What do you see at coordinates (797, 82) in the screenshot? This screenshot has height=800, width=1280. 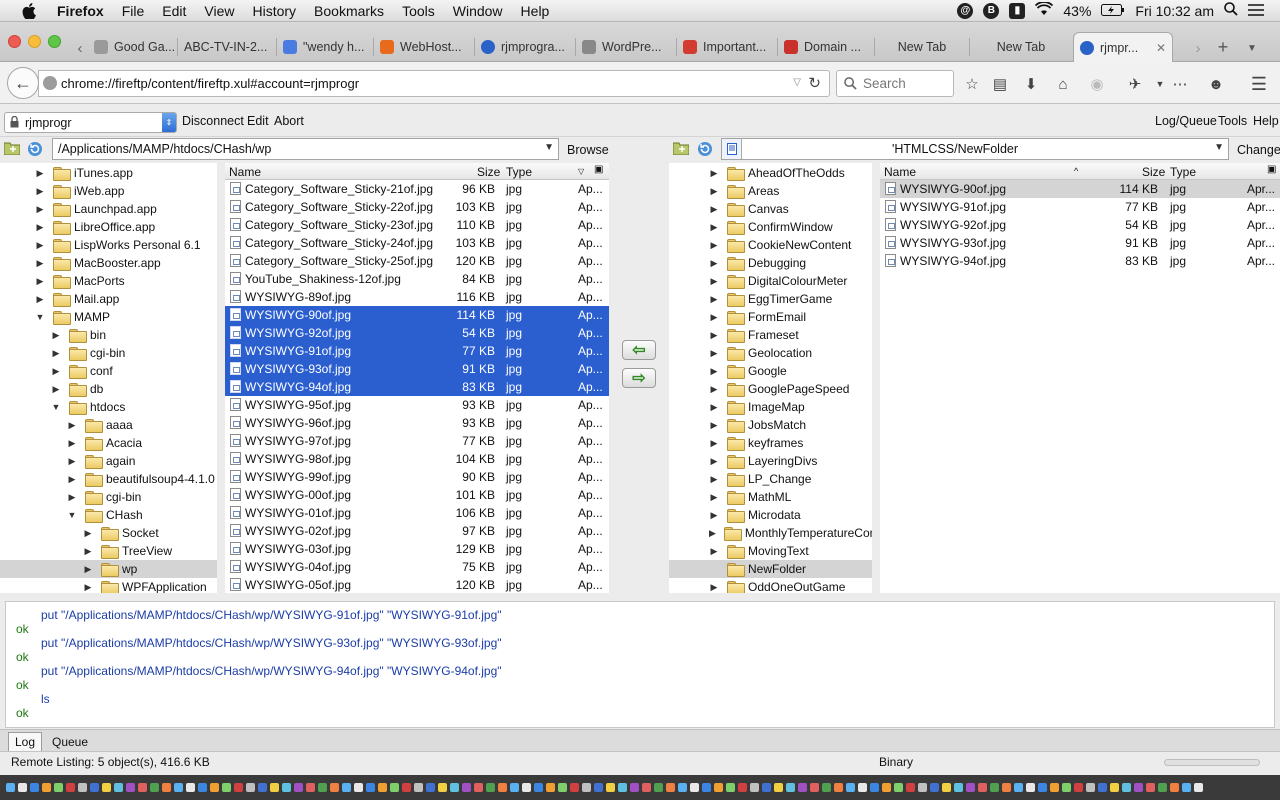 I see `url-history-dropdown-icon: ▽` at bounding box center [797, 82].